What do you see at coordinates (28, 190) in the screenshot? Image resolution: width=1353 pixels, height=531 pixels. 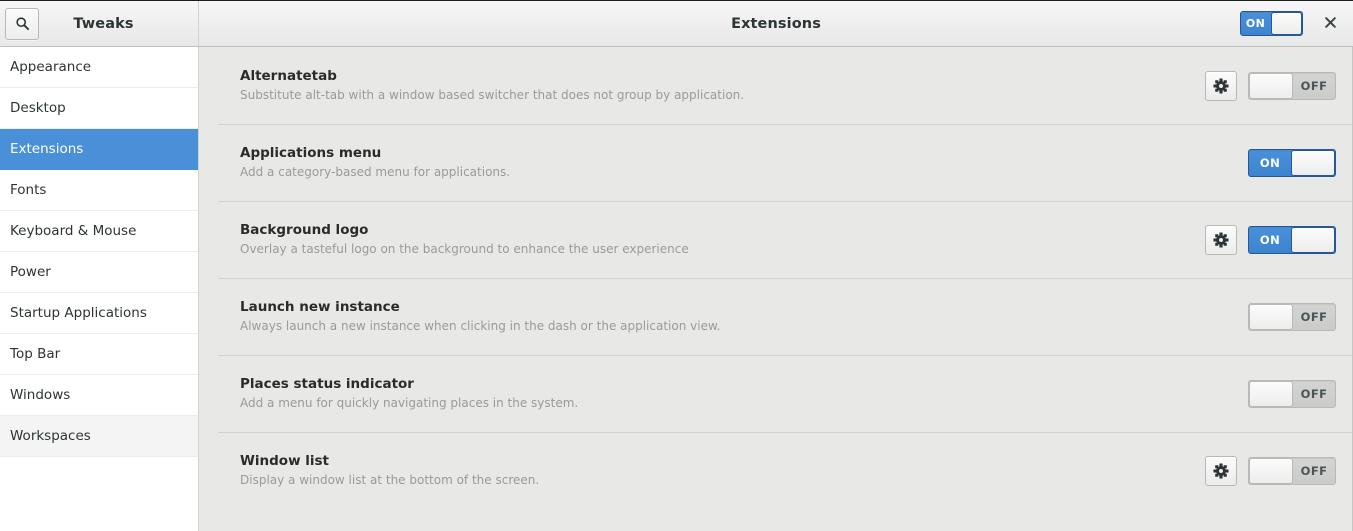 I see `sidebar-item-label: Fonts` at bounding box center [28, 190].